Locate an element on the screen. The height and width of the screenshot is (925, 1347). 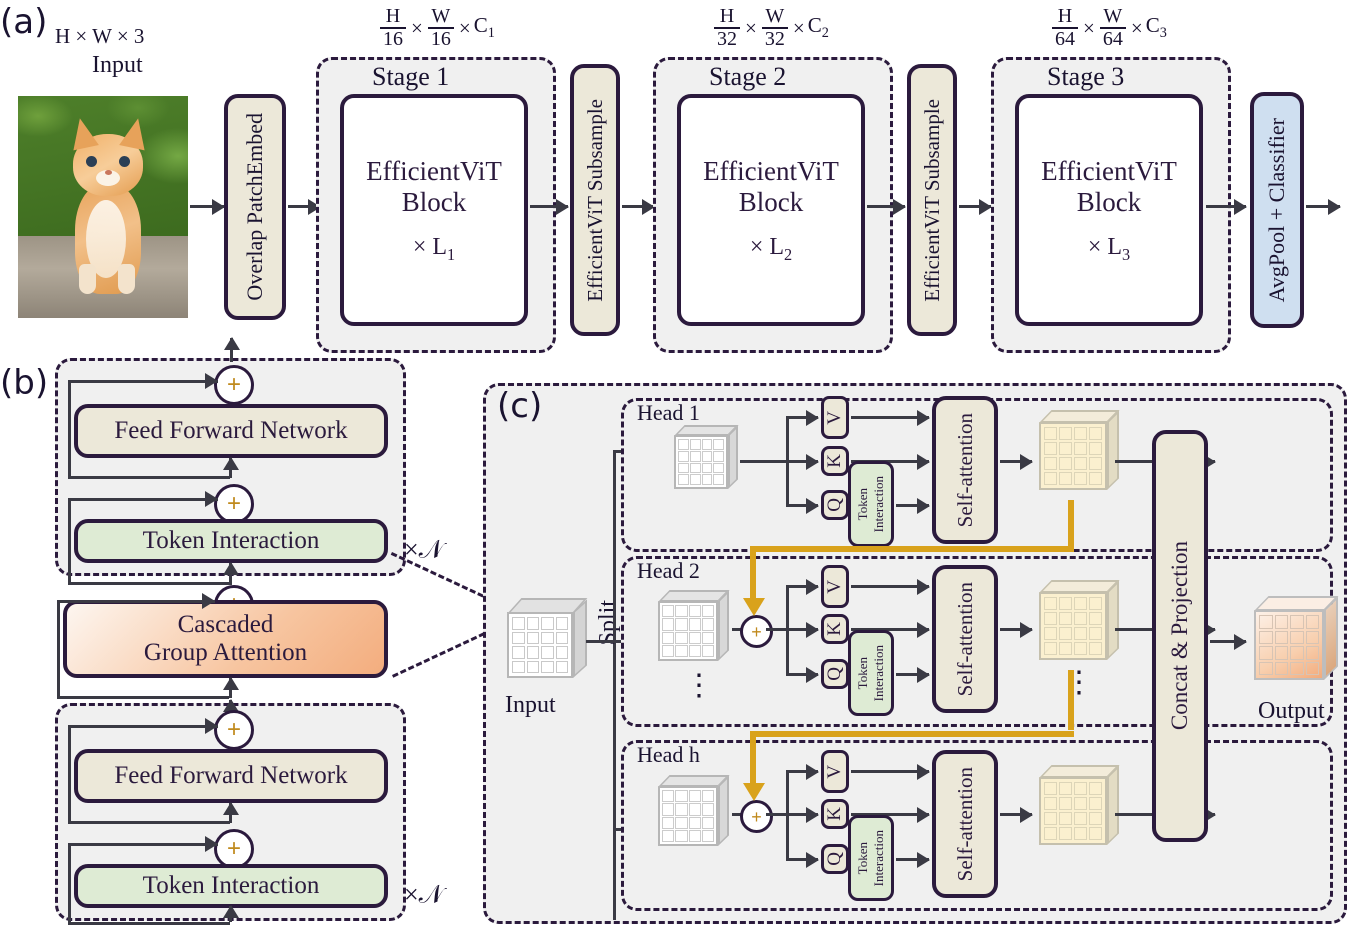
arrow-head2-v is located at coordinates (802, 586).